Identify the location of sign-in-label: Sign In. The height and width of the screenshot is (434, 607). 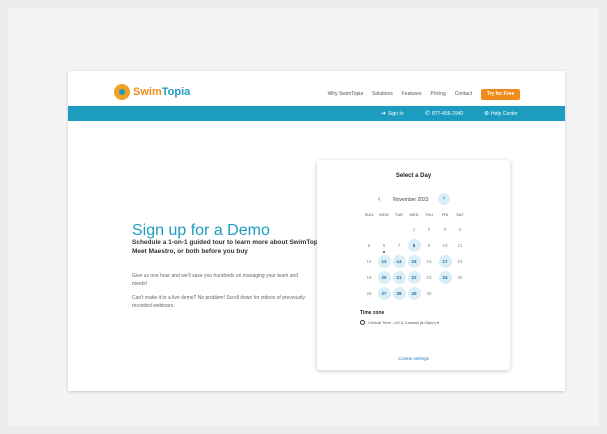
(396, 113).